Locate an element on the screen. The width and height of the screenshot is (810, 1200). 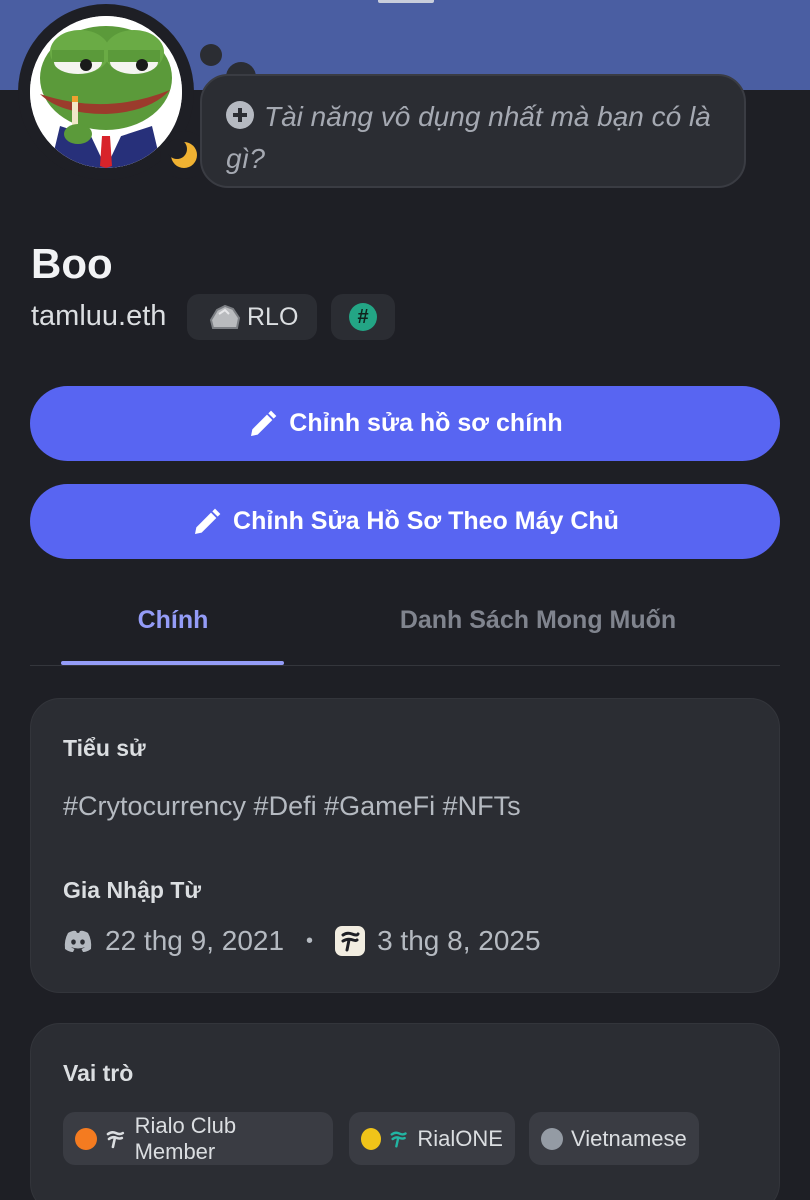
edit-server-profile-button: Chỉnh Sửa Hồ Sơ Theo Máy Chủ is located at coordinates (405, 521).